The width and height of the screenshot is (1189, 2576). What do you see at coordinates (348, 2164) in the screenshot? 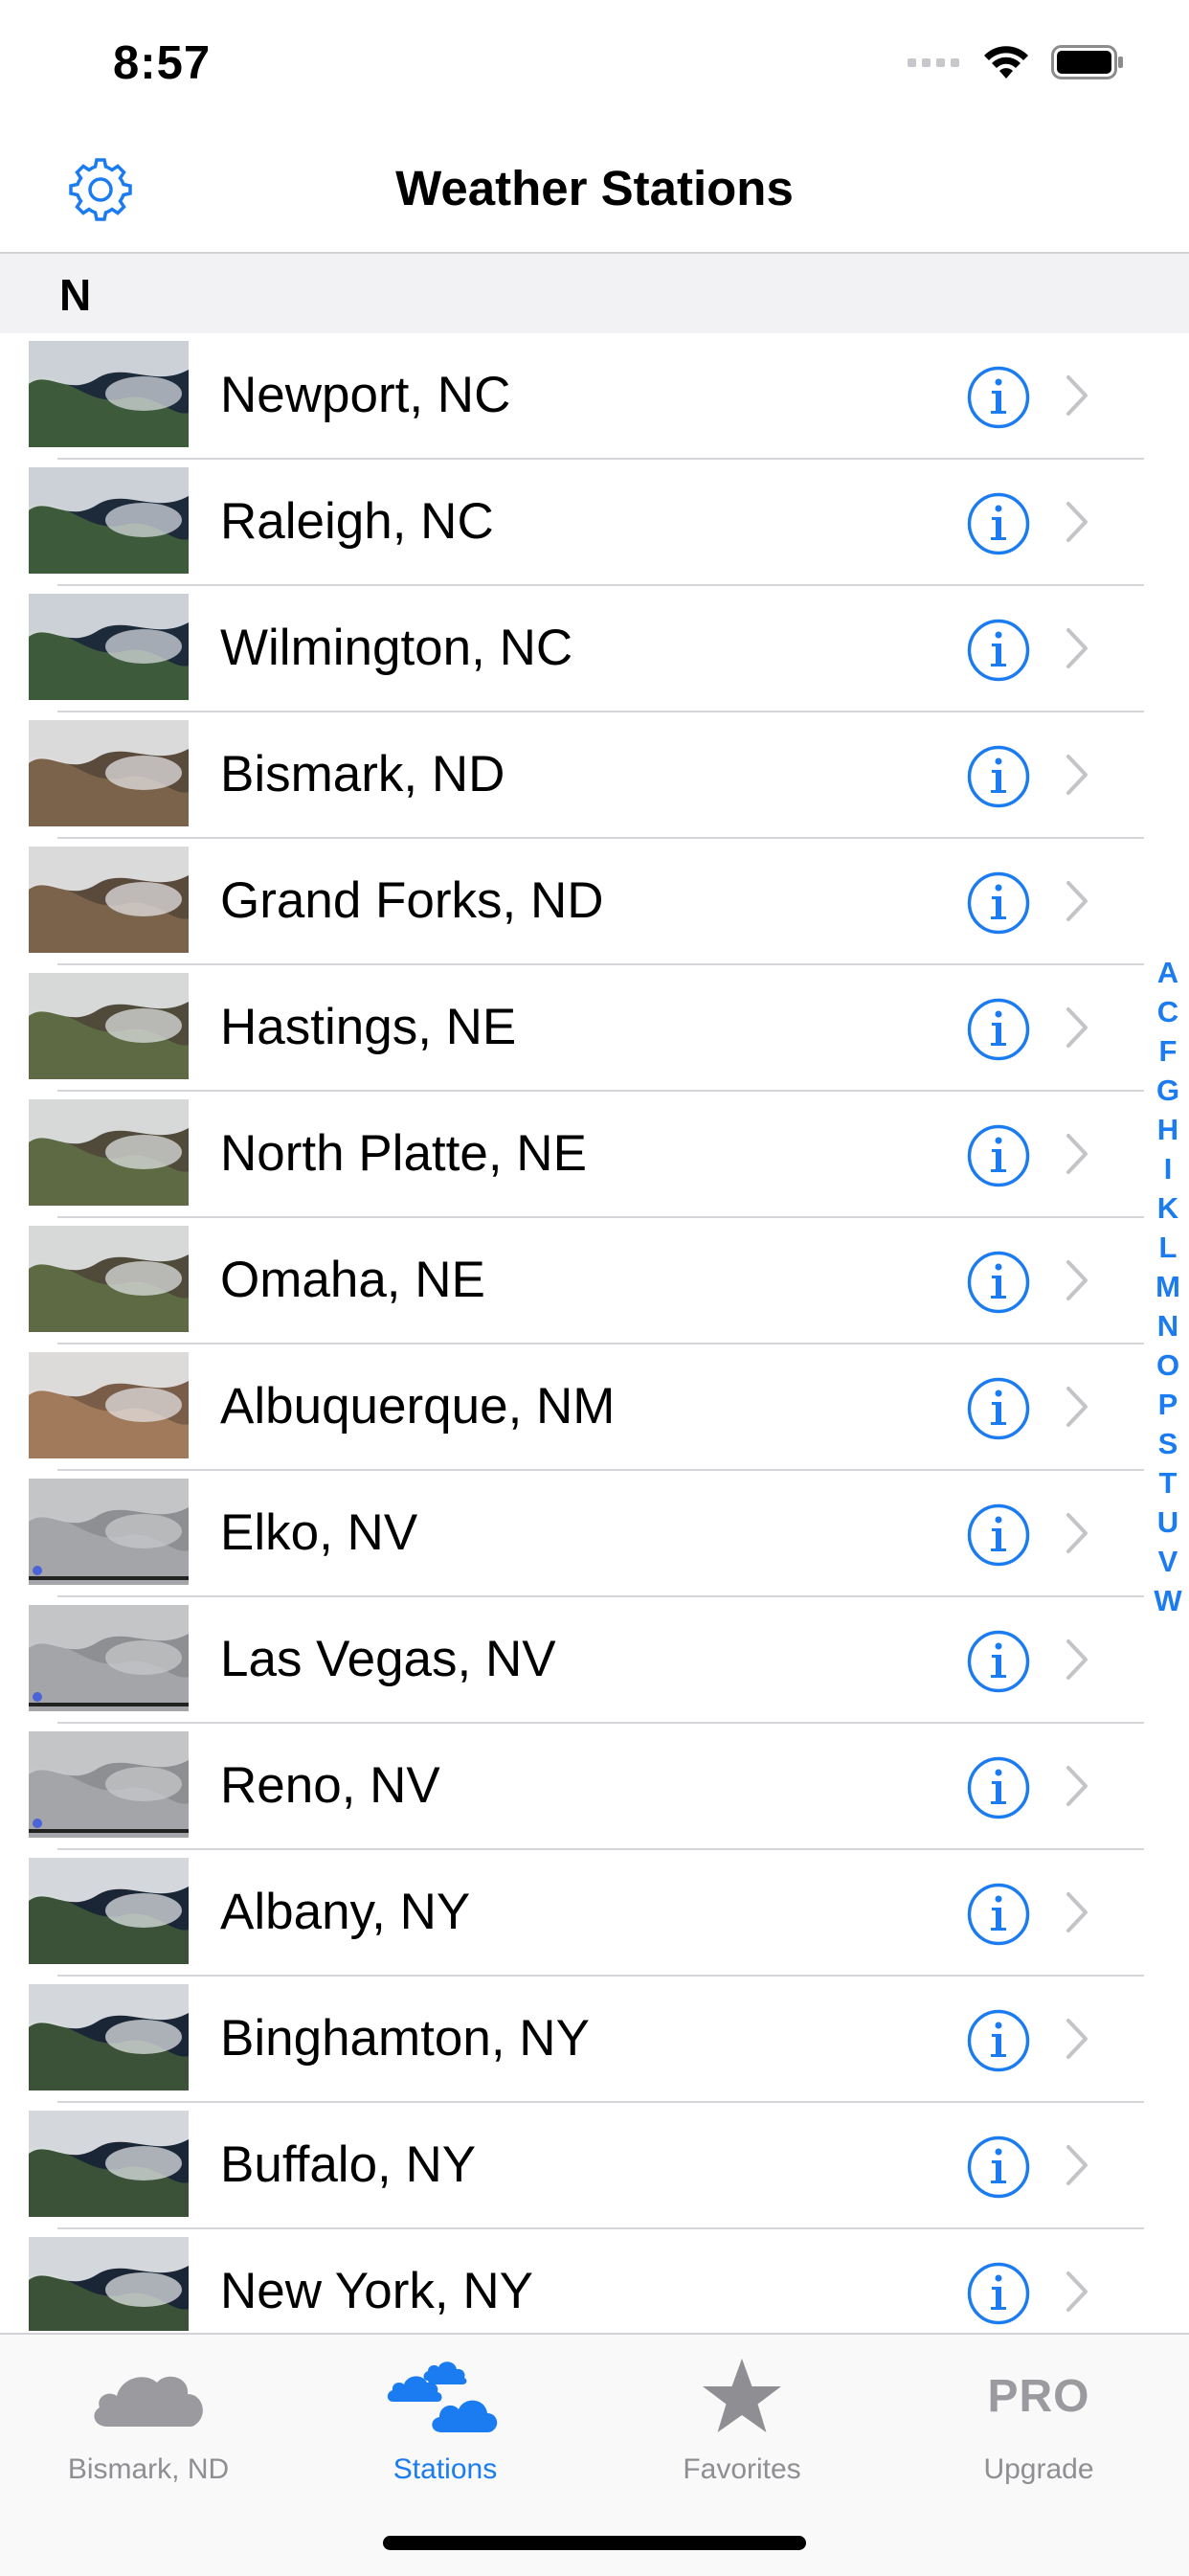
I see `station-label: Buffalo, NY` at bounding box center [348, 2164].